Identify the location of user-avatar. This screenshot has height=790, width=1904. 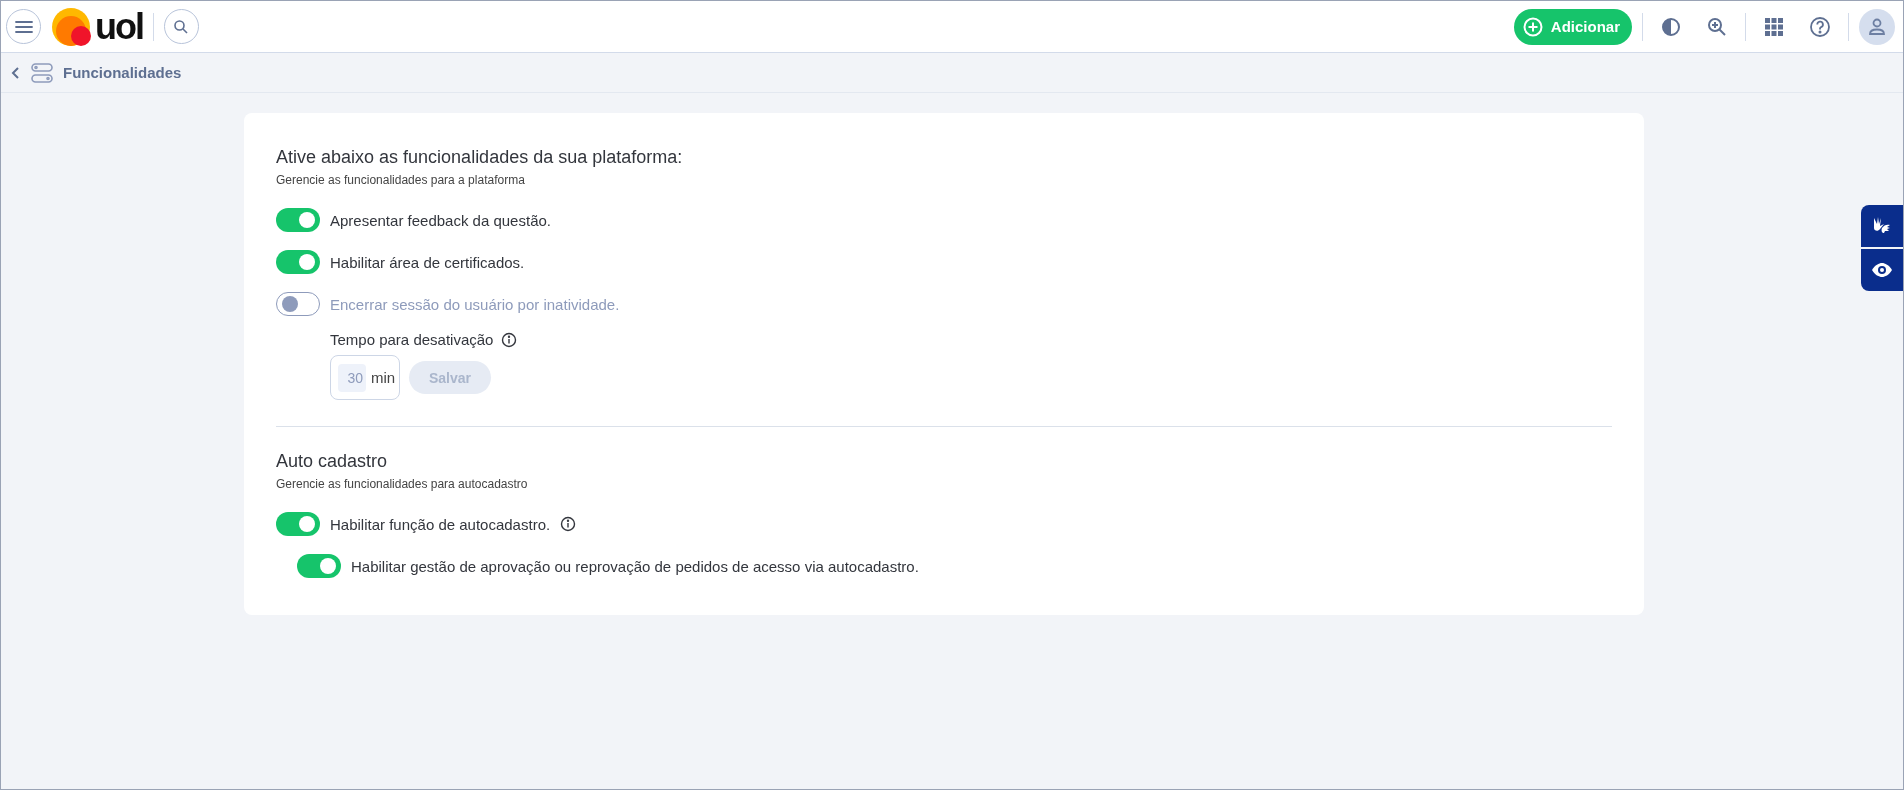
(1877, 26).